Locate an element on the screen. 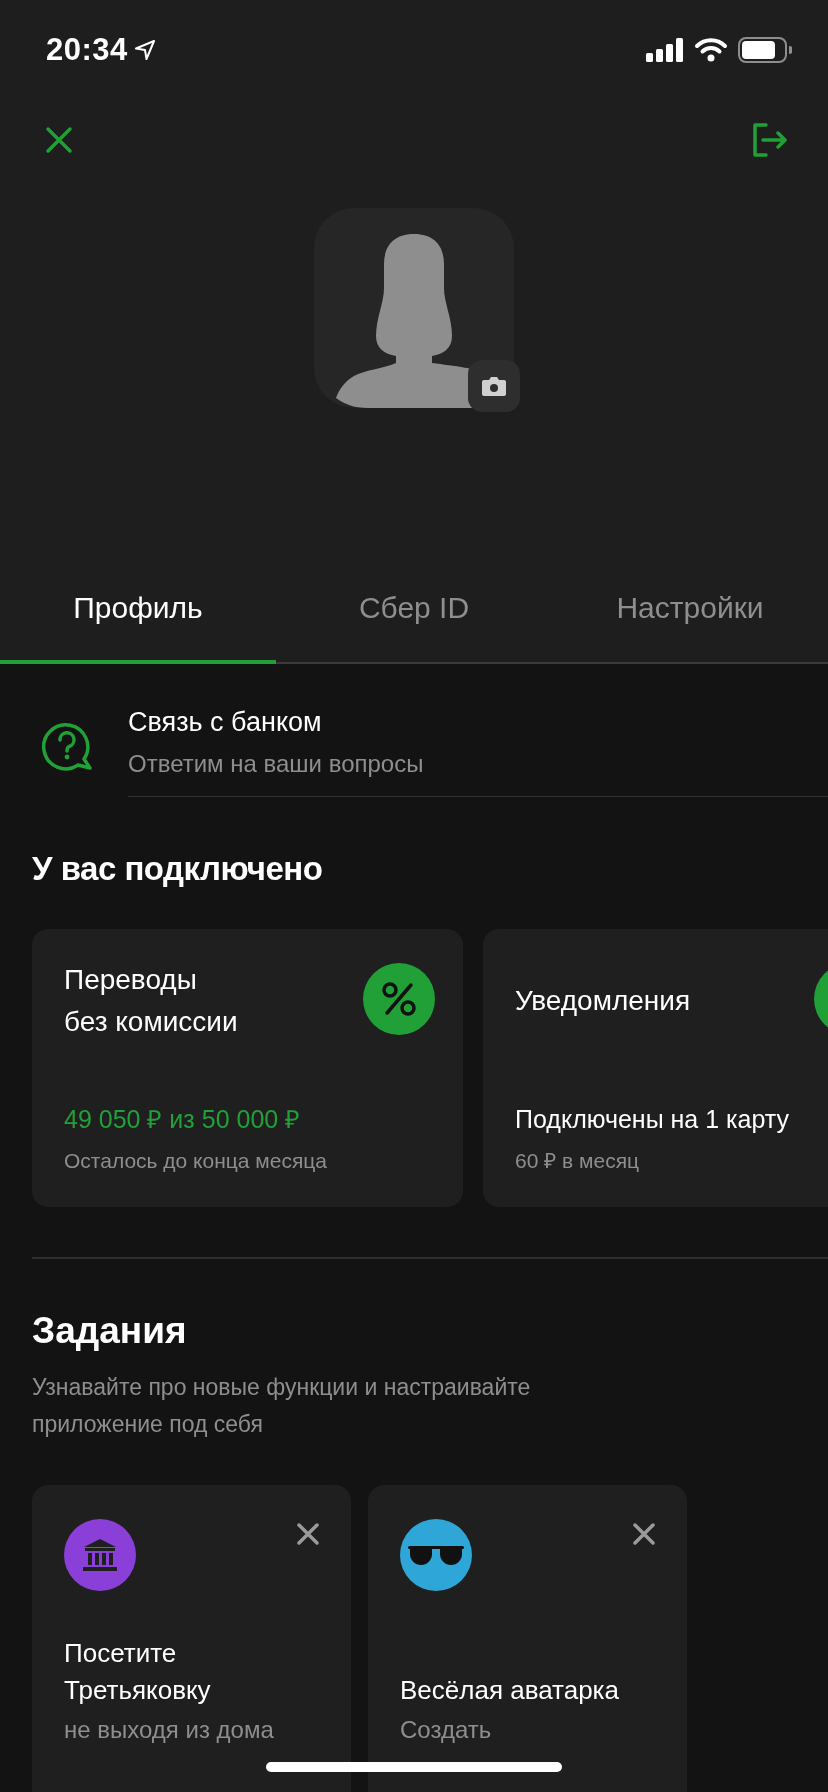 The width and height of the screenshot is (828, 1792). wifi-icon is located at coordinates (711, 50).